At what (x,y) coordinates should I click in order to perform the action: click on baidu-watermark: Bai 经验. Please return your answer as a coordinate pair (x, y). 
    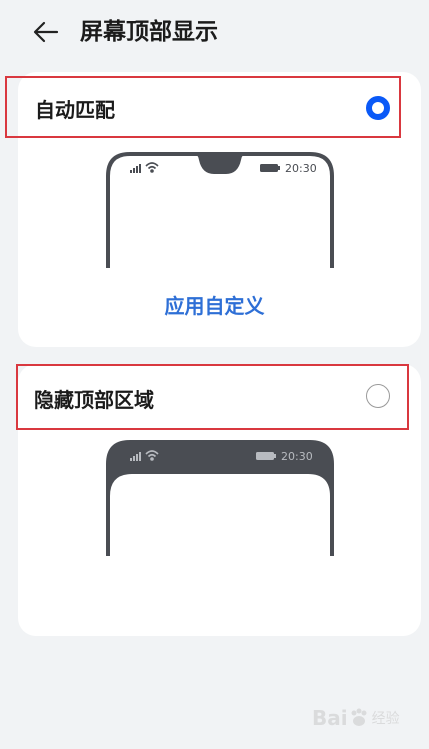
    Looking at the image, I should click on (367, 718).